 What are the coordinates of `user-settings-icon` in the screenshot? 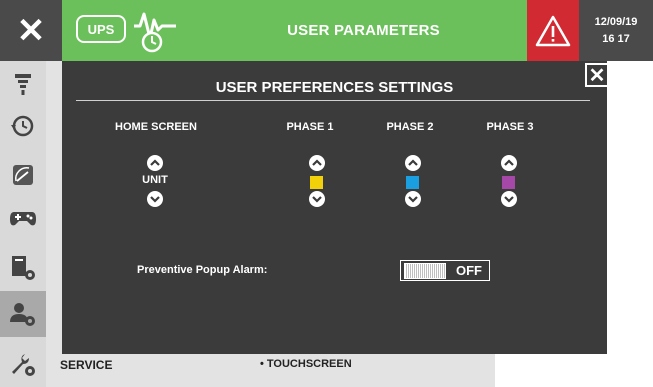 It's located at (22, 314).